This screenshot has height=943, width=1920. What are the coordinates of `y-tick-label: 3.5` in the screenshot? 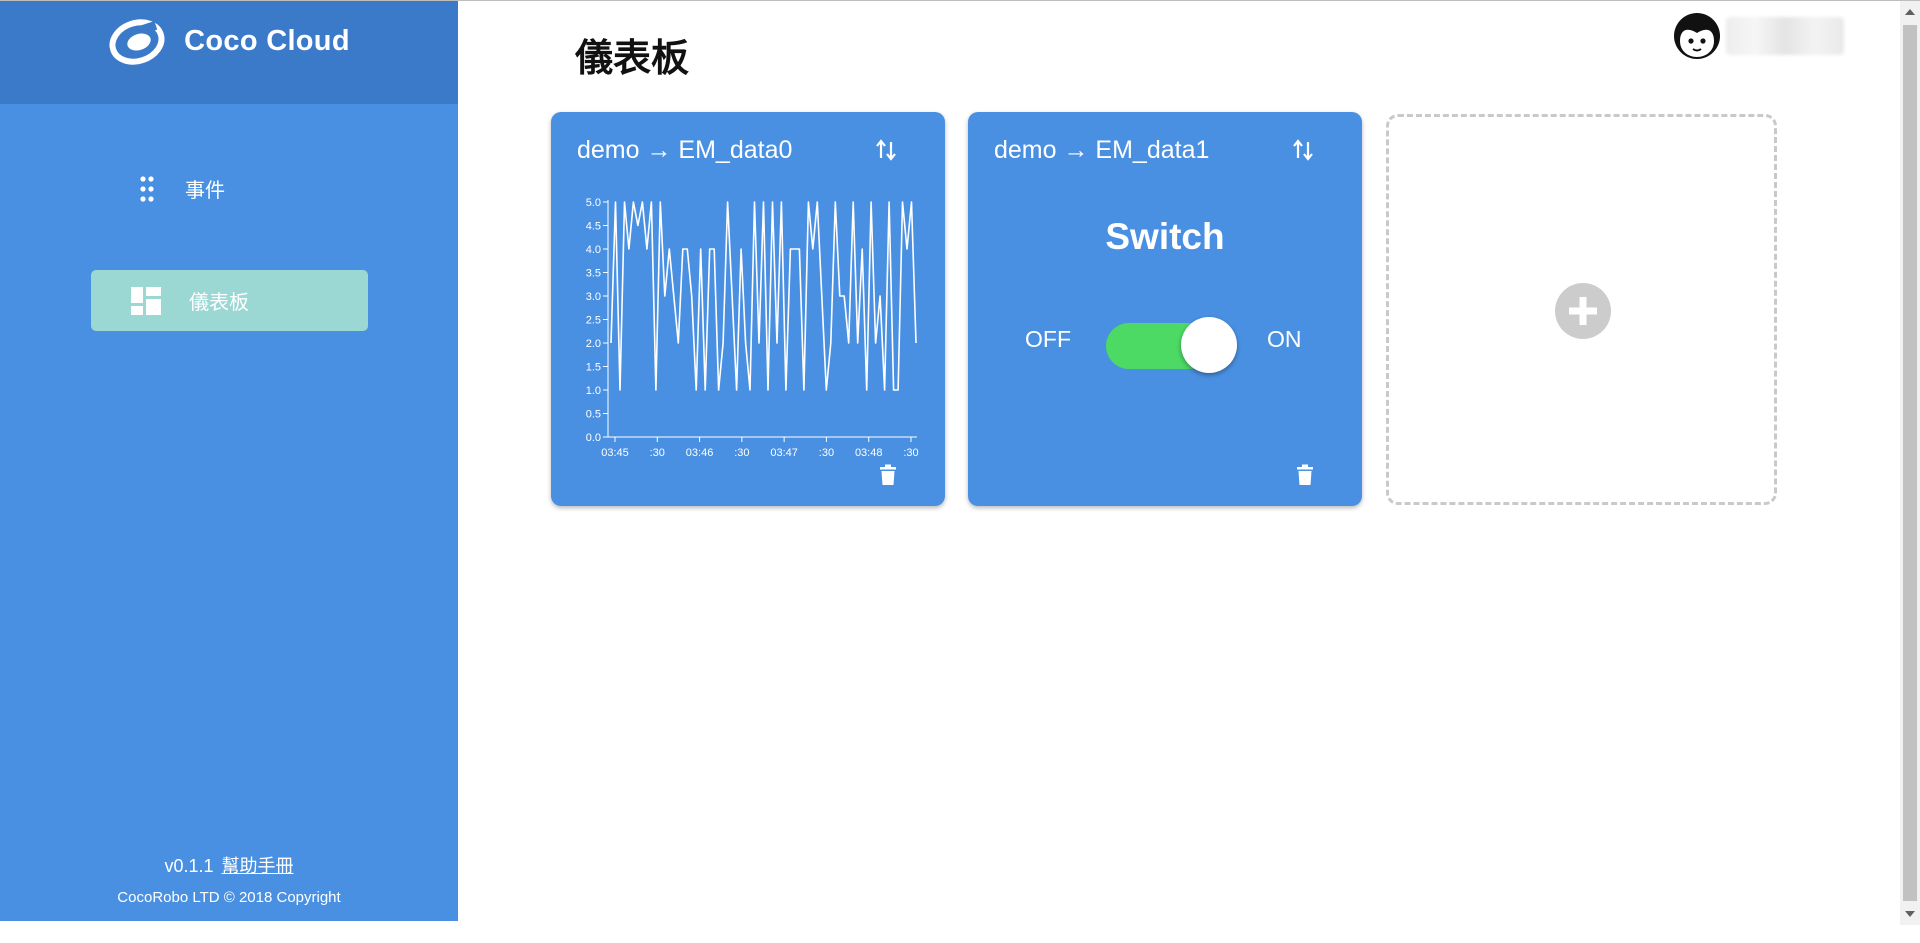 It's located at (593, 274).